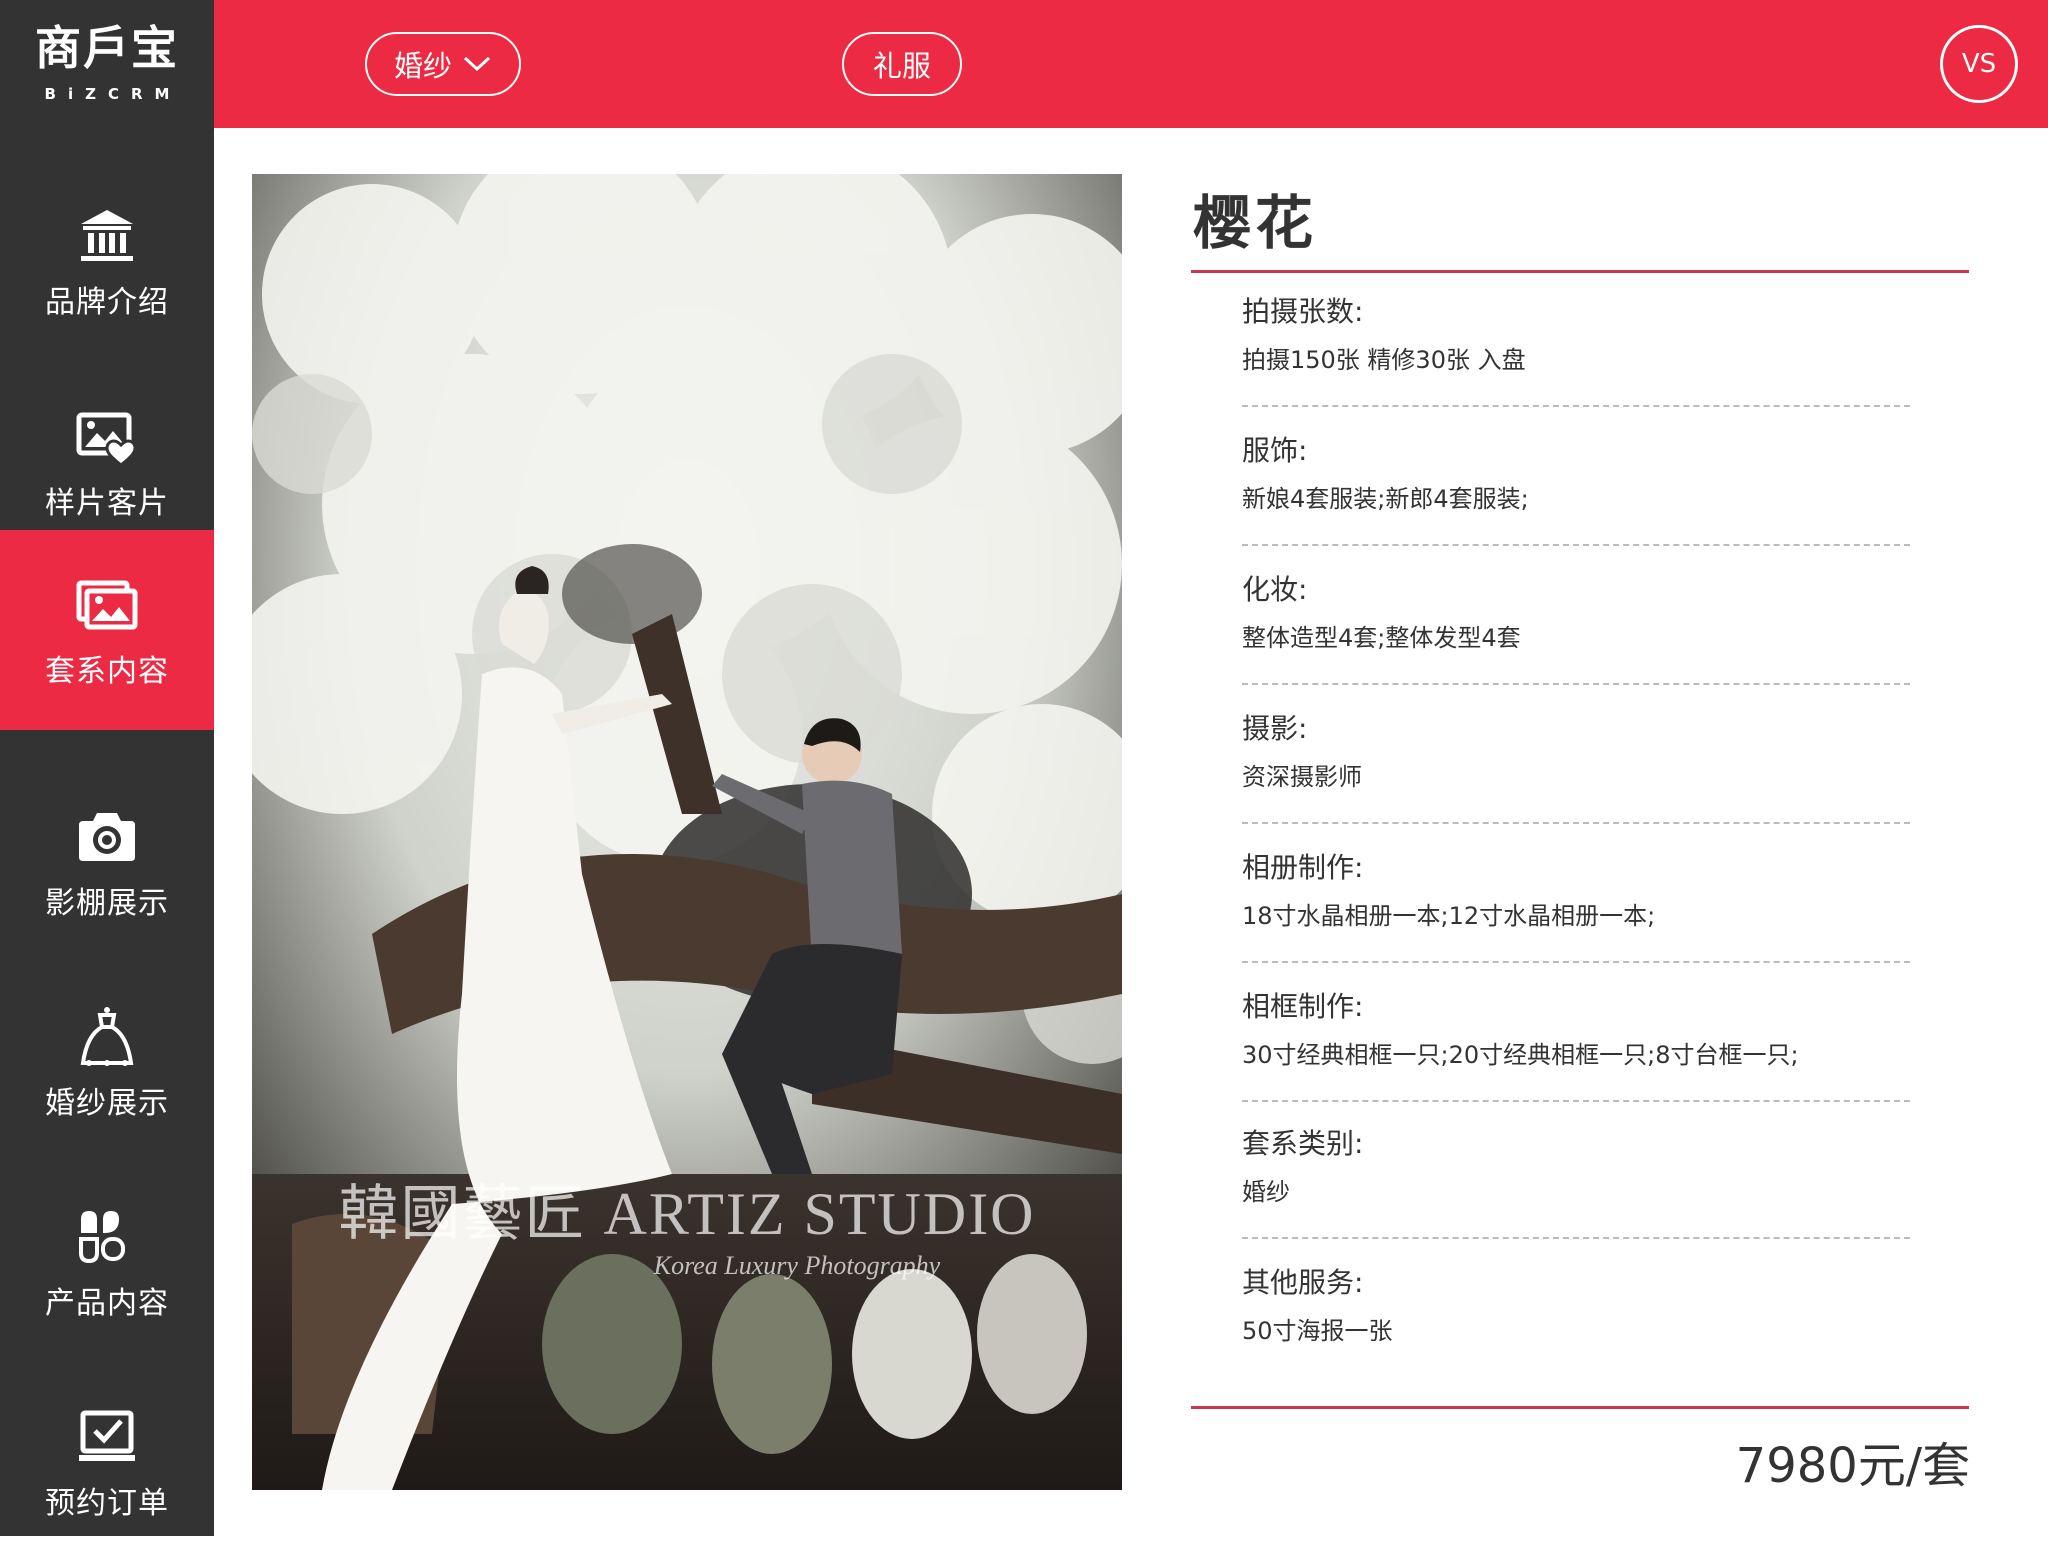  What do you see at coordinates (107, 1303) in the screenshot?
I see `sidebar-item-label: 产品内容` at bounding box center [107, 1303].